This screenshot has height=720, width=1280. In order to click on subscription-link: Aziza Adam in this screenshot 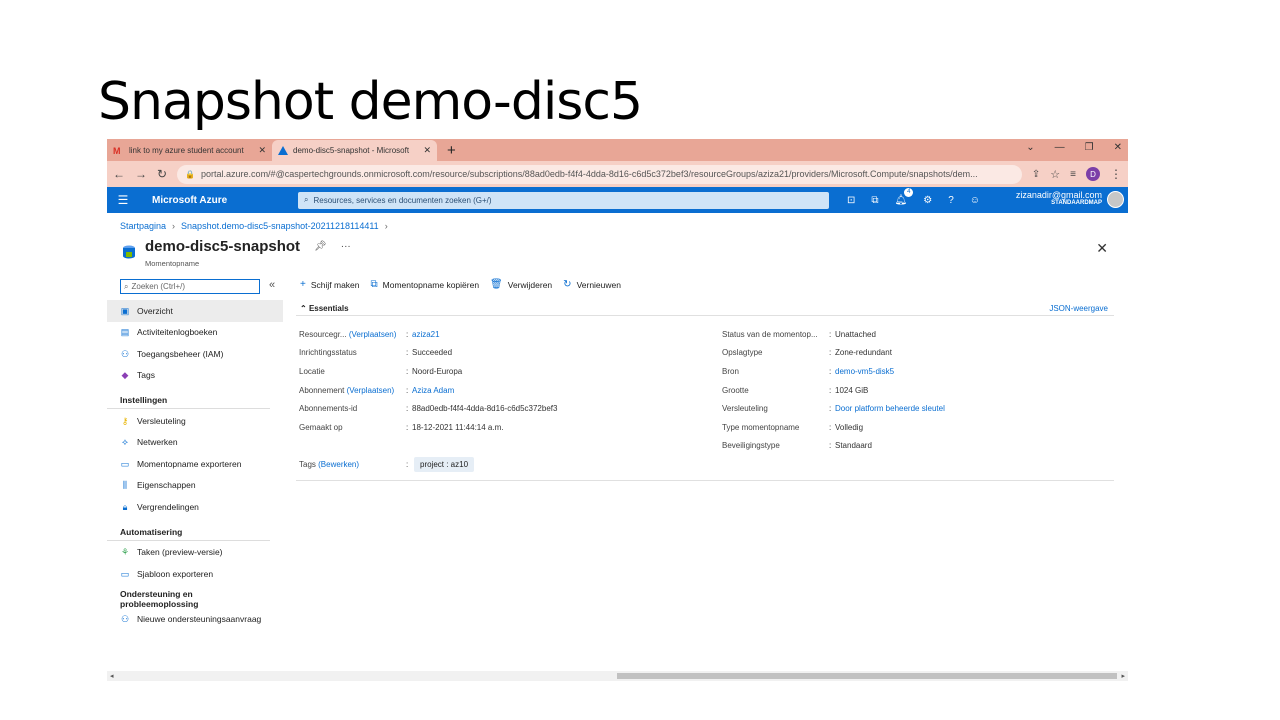, I will do `click(433, 390)`.